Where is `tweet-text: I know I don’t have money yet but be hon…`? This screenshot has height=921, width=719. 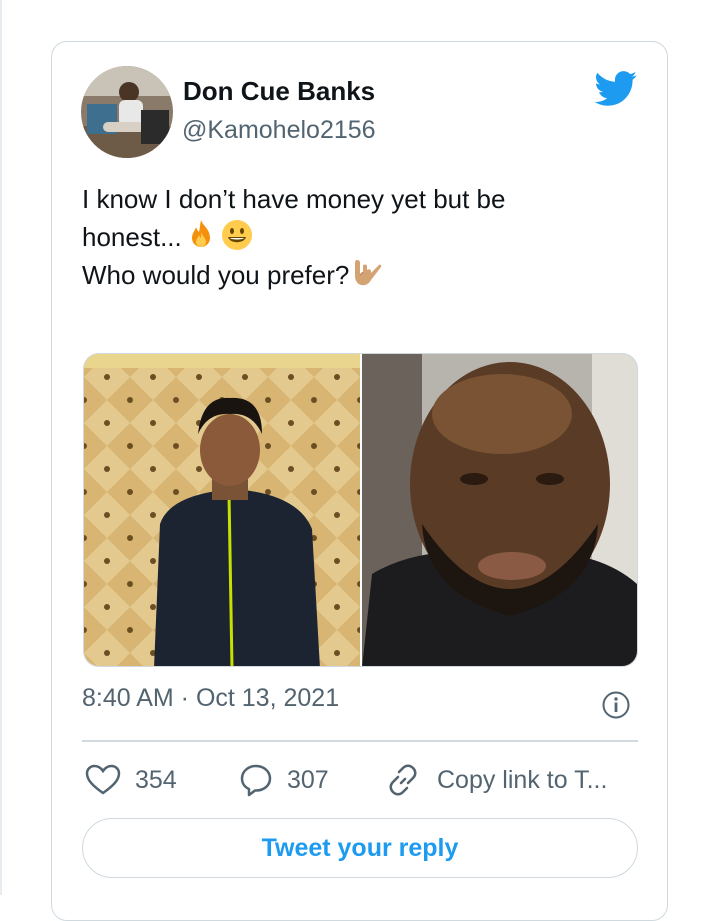
tweet-text: I know I don’t have money yet but be hon… is located at coordinates (362, 237).